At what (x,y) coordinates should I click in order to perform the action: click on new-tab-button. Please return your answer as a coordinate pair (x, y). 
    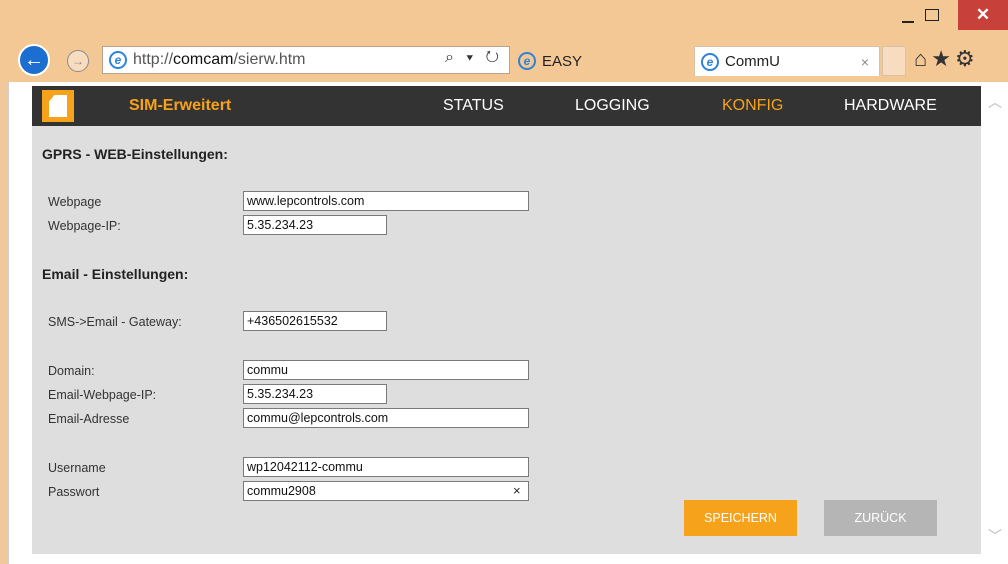
    Looking at the image, I should click on (894, 61).